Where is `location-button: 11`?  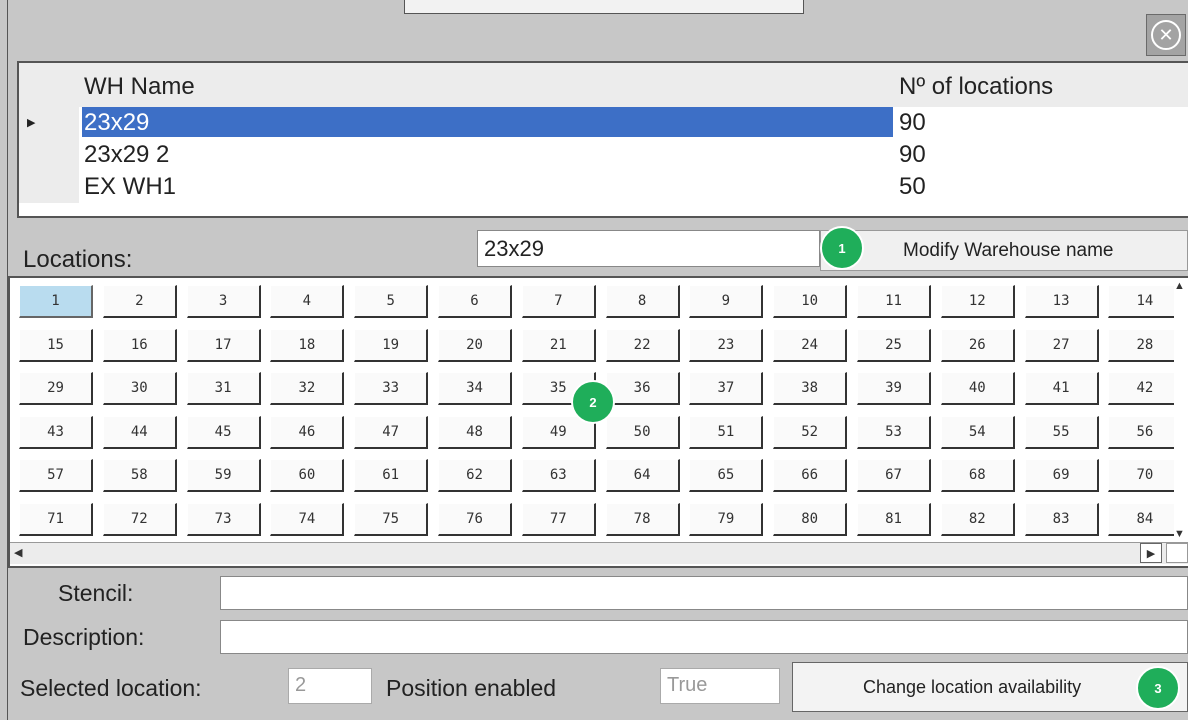
location-button: 11 is located at coordinates (894, 301).